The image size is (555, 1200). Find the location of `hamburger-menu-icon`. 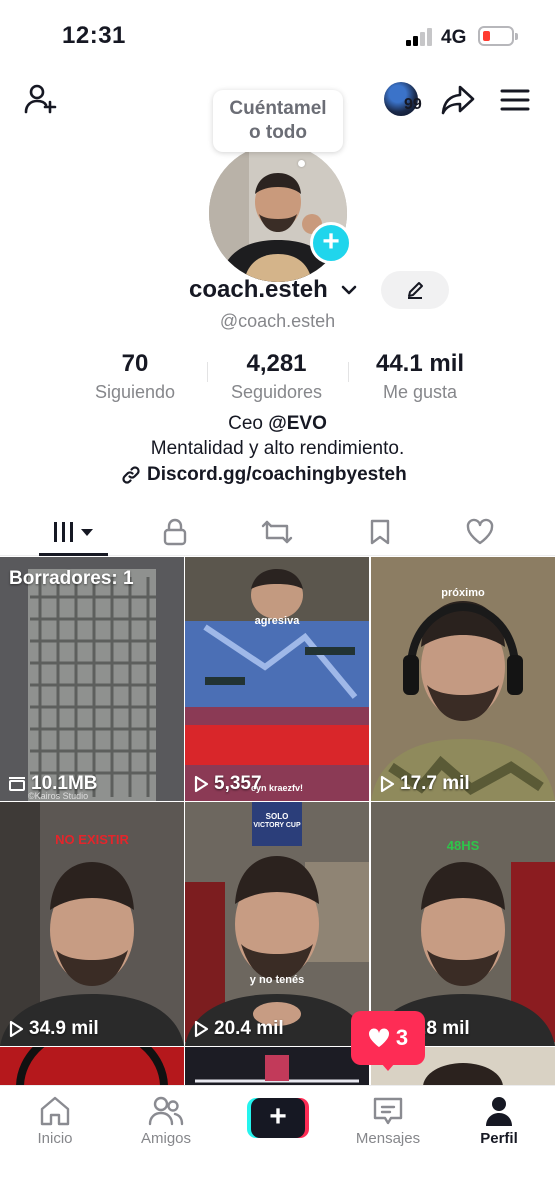

hamburger-menu-icon is located at coordinates (515, 100).